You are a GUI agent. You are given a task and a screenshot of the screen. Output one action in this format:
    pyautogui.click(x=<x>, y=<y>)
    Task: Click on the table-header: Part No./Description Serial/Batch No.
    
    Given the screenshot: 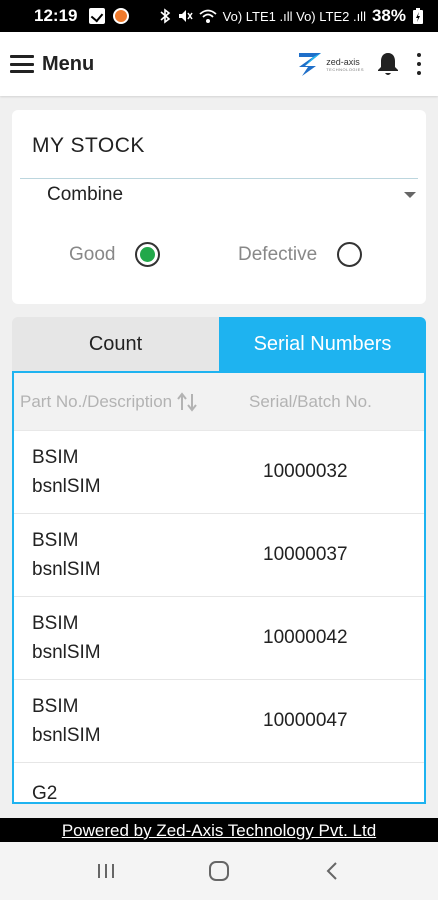 What is the action you would take?
    pyautogui.click(x=219, y=402)
    